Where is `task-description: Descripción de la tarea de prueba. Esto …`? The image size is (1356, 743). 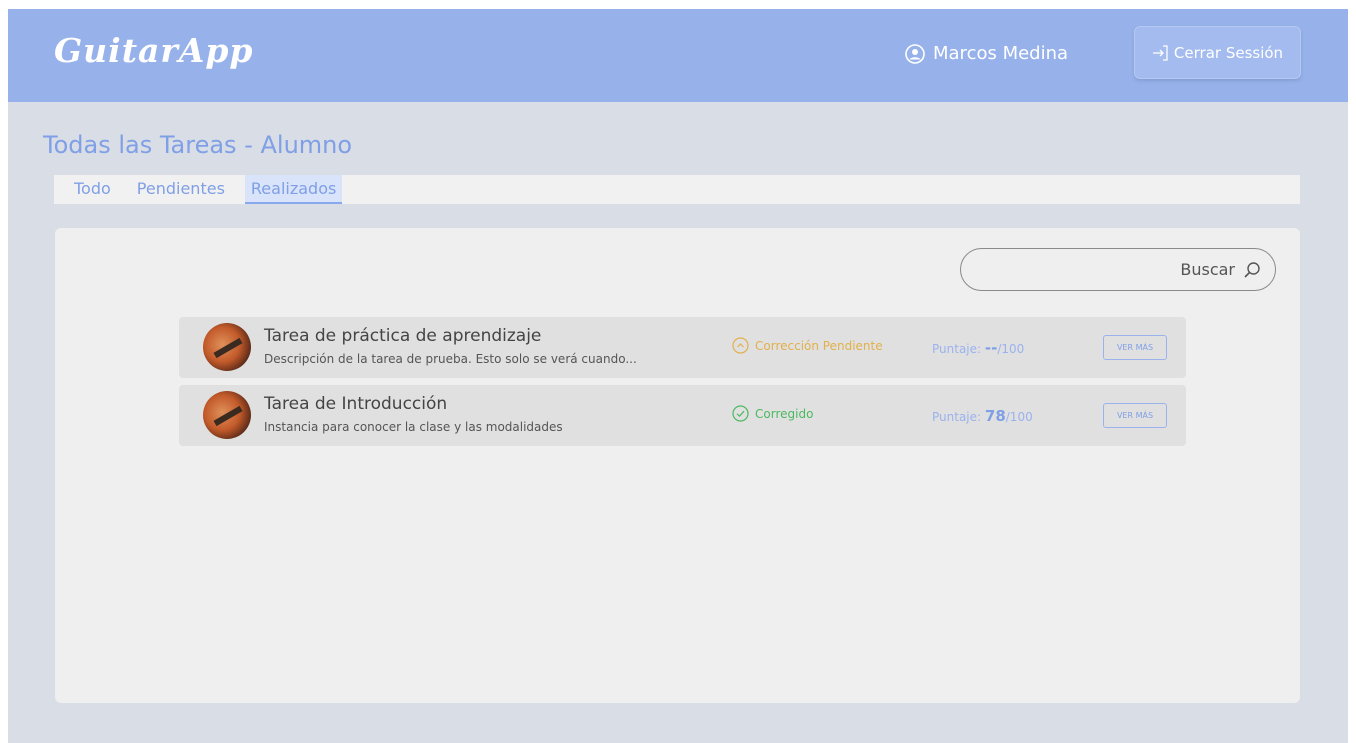 task-description: Descripción de la tarea de prueba. Esto … is located at coordinates (450, 359).